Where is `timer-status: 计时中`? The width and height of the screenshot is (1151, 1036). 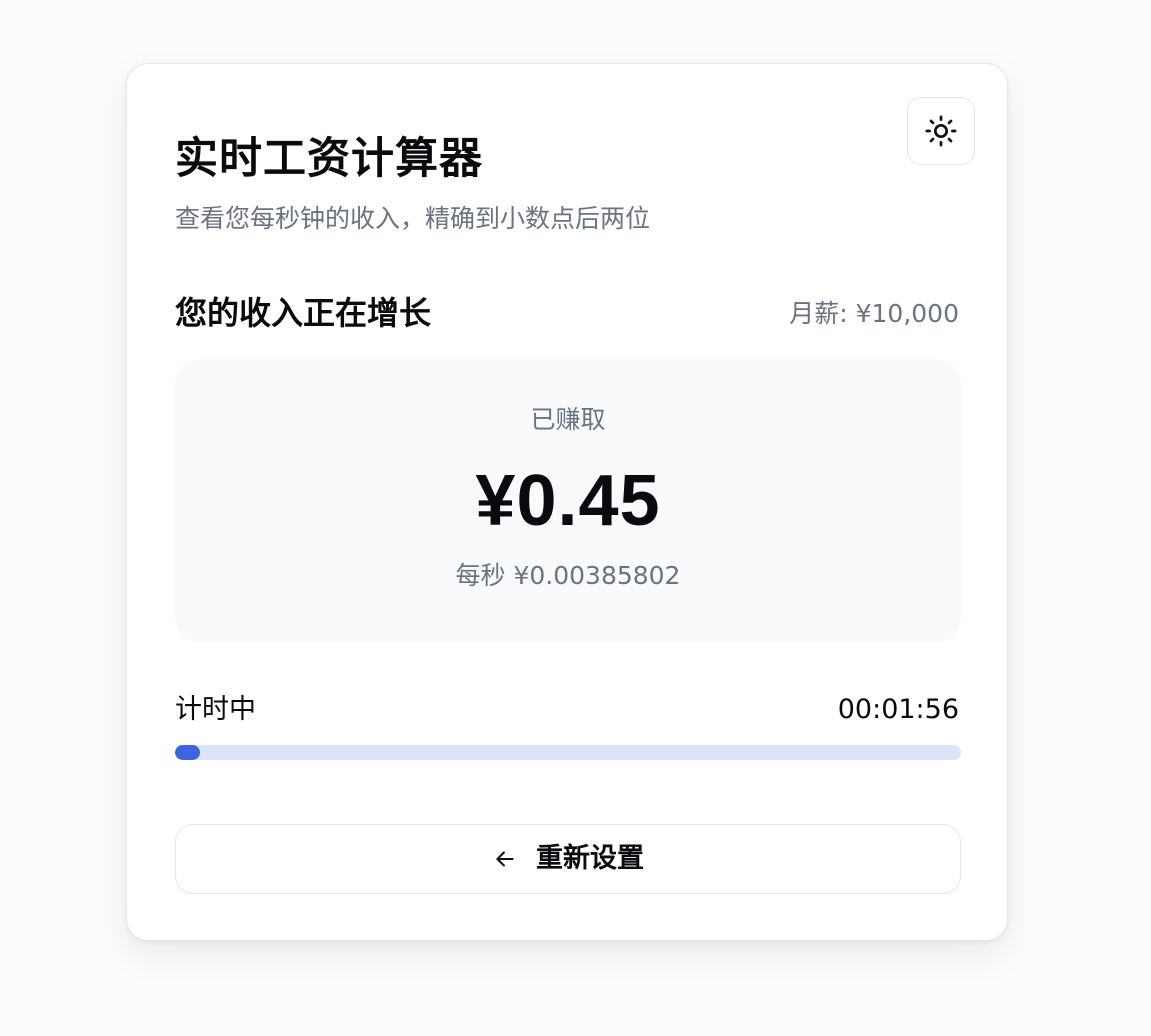 timer-status: 计时中 is located at coordinates (215, 709).